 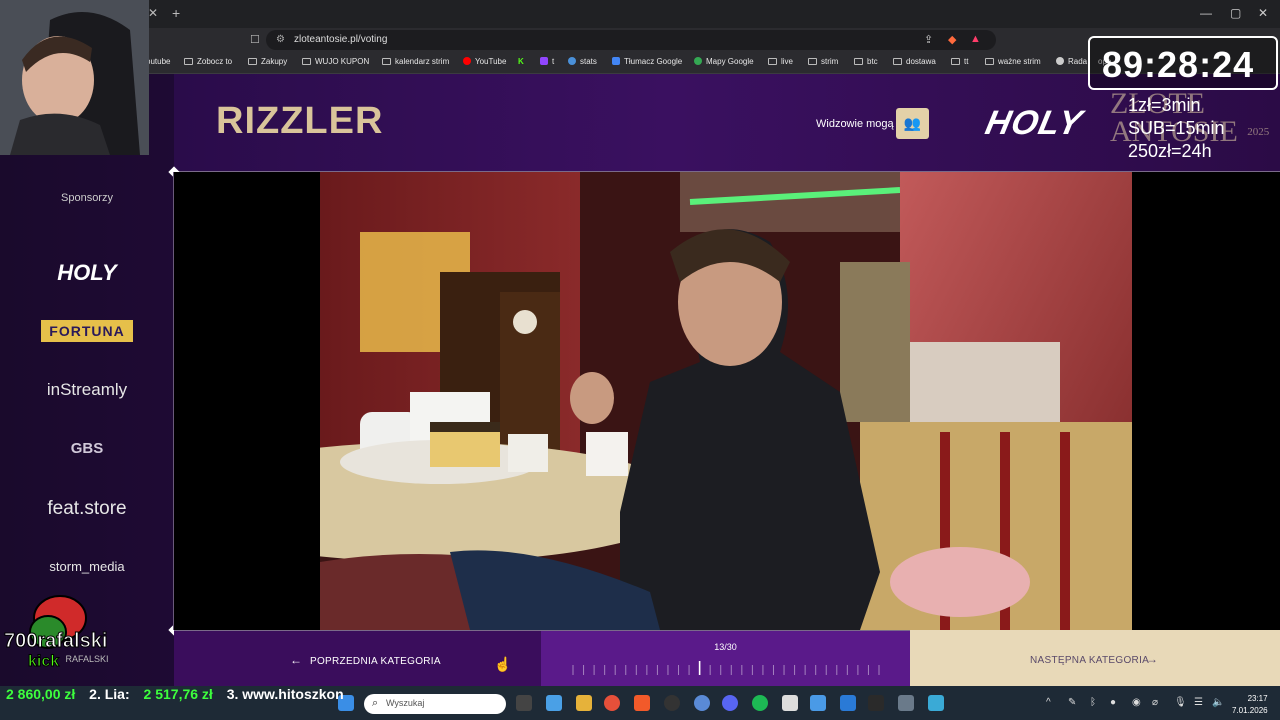 What do you see at coordinates (1136, 702) in the screenshot?
I see `tray-app2-icon: ◉` at bounding box center [1136, 702].